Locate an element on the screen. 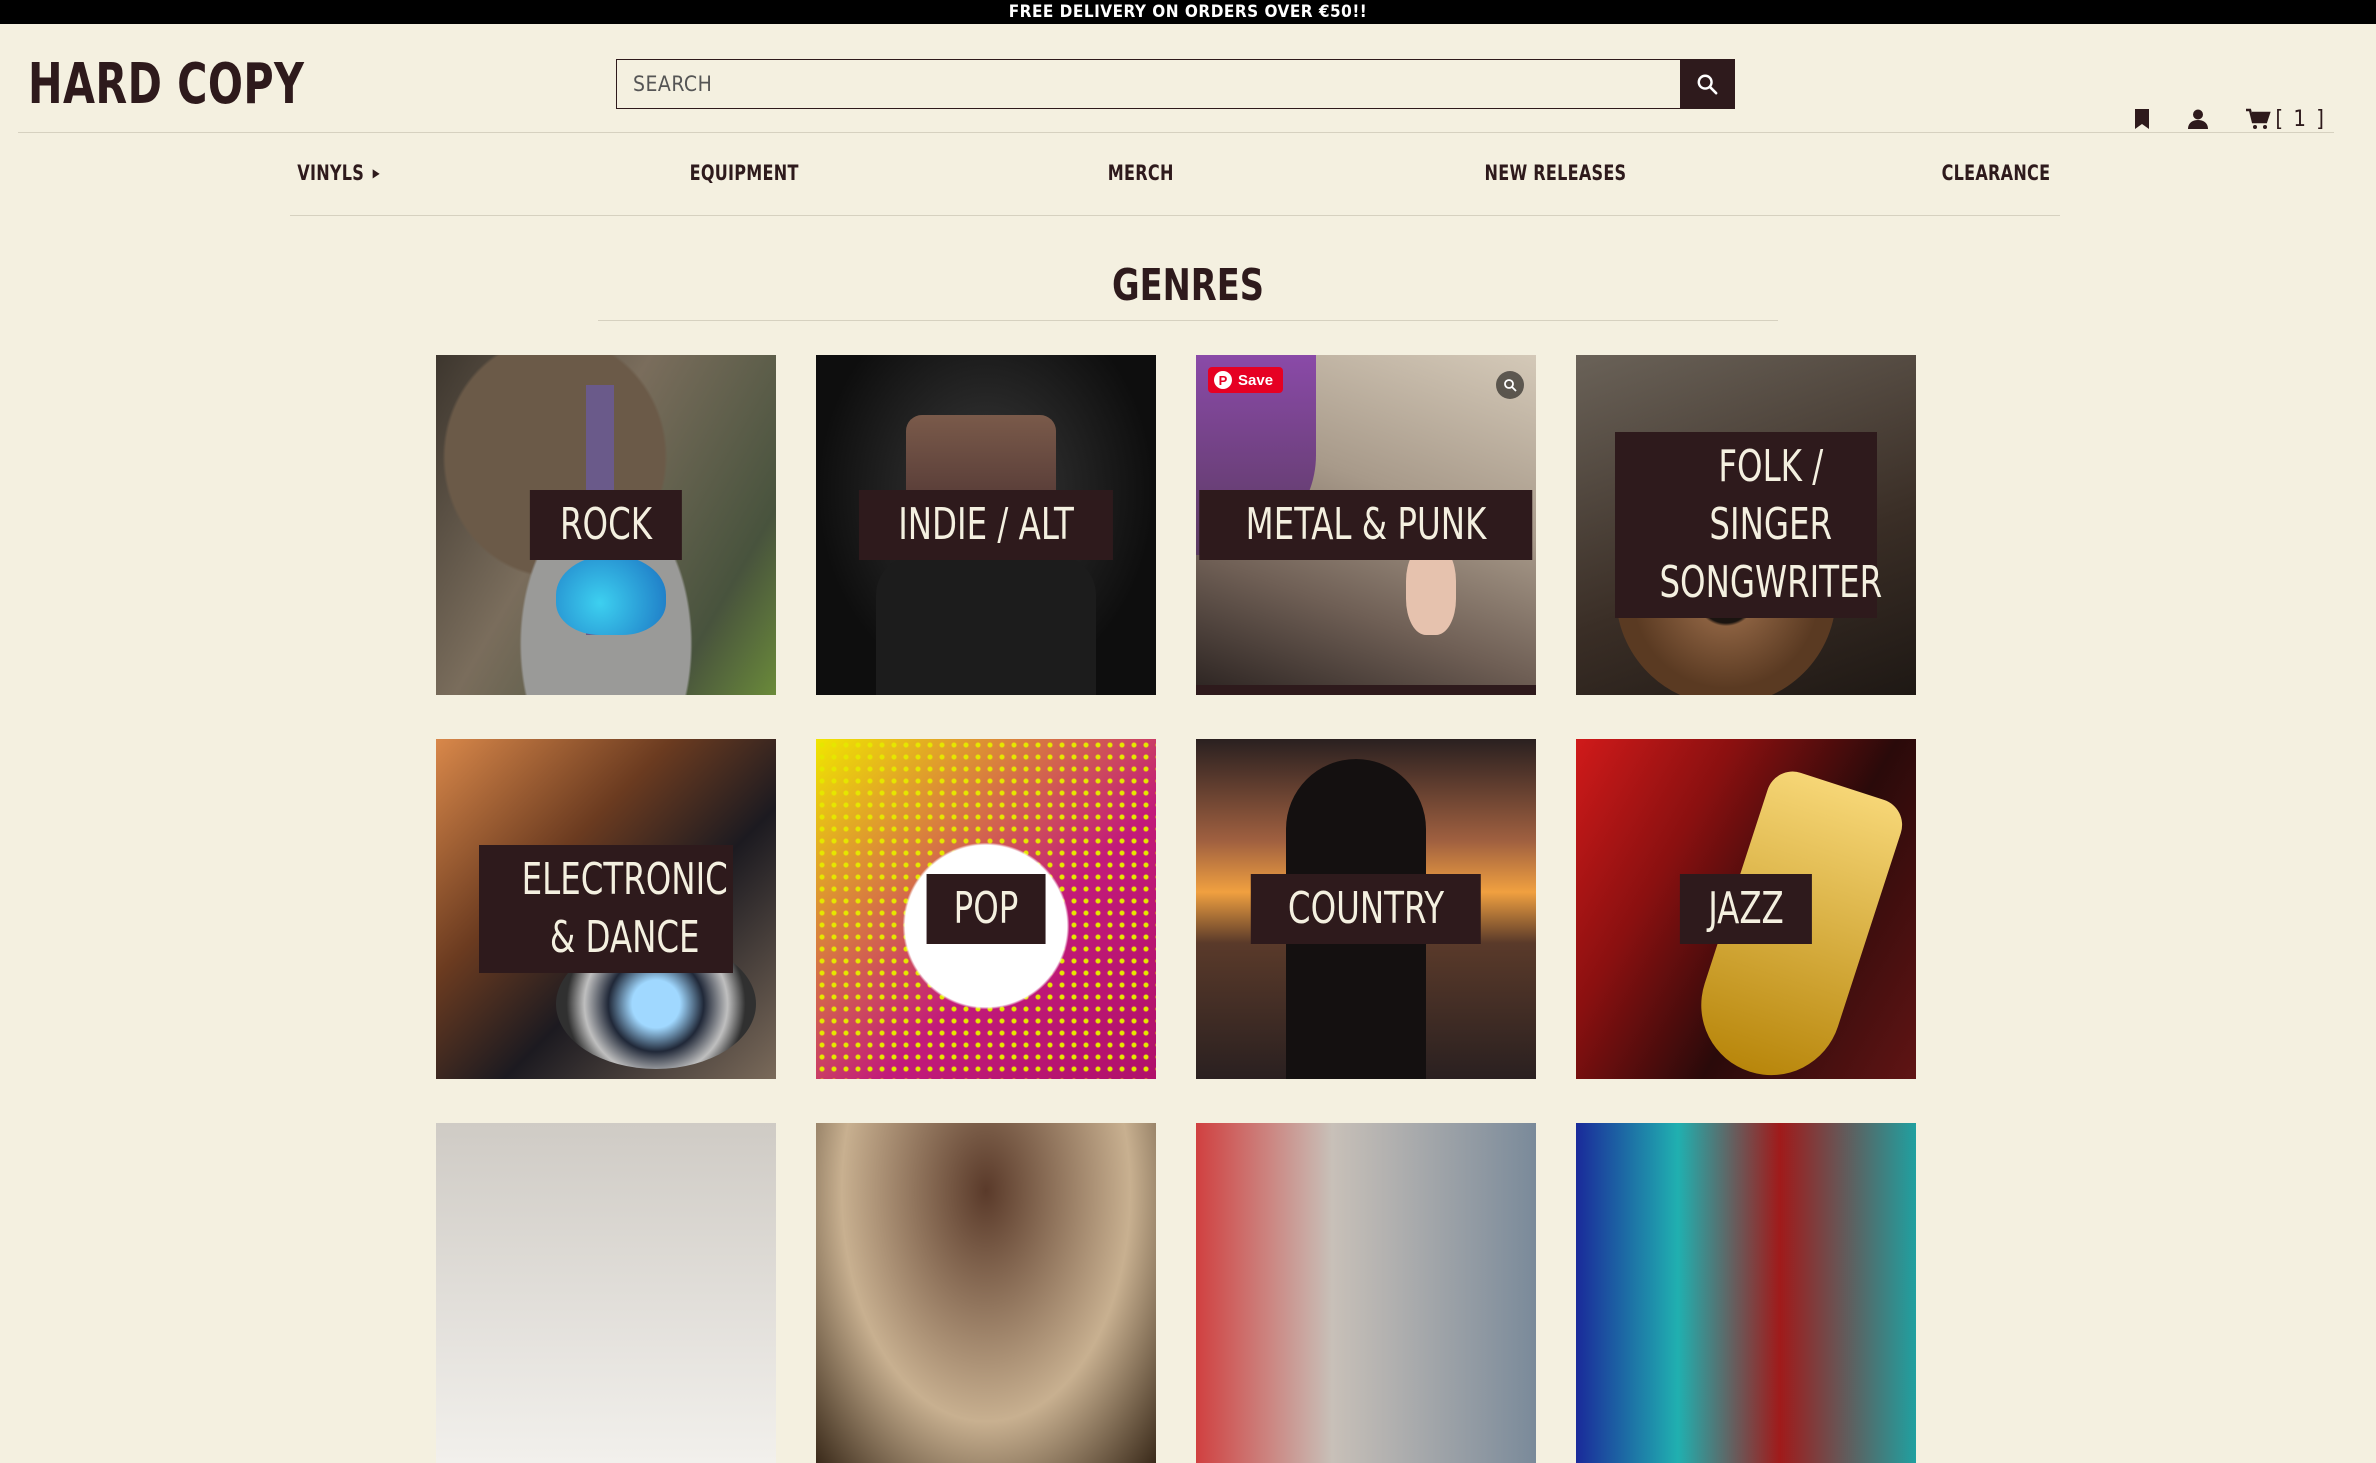  site-header: HARD COPY SEARCH [1] is located at coordinates (1188, 78).